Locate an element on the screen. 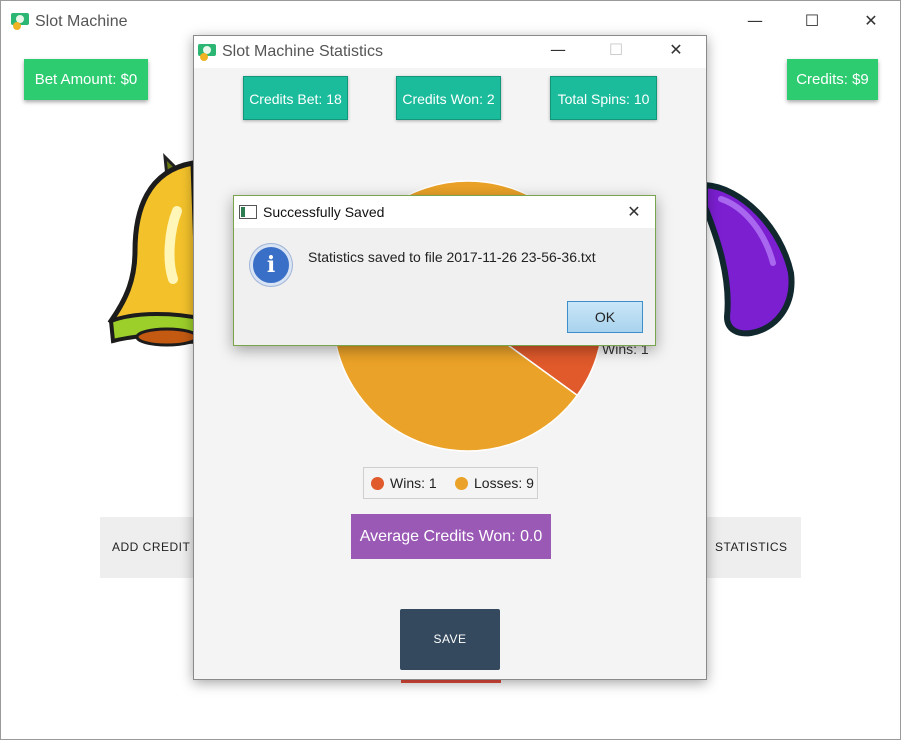 This screenshot has height=740, width=901. credits-bet-button: Credits Bet: 18 is located at coordinates (295, 98).